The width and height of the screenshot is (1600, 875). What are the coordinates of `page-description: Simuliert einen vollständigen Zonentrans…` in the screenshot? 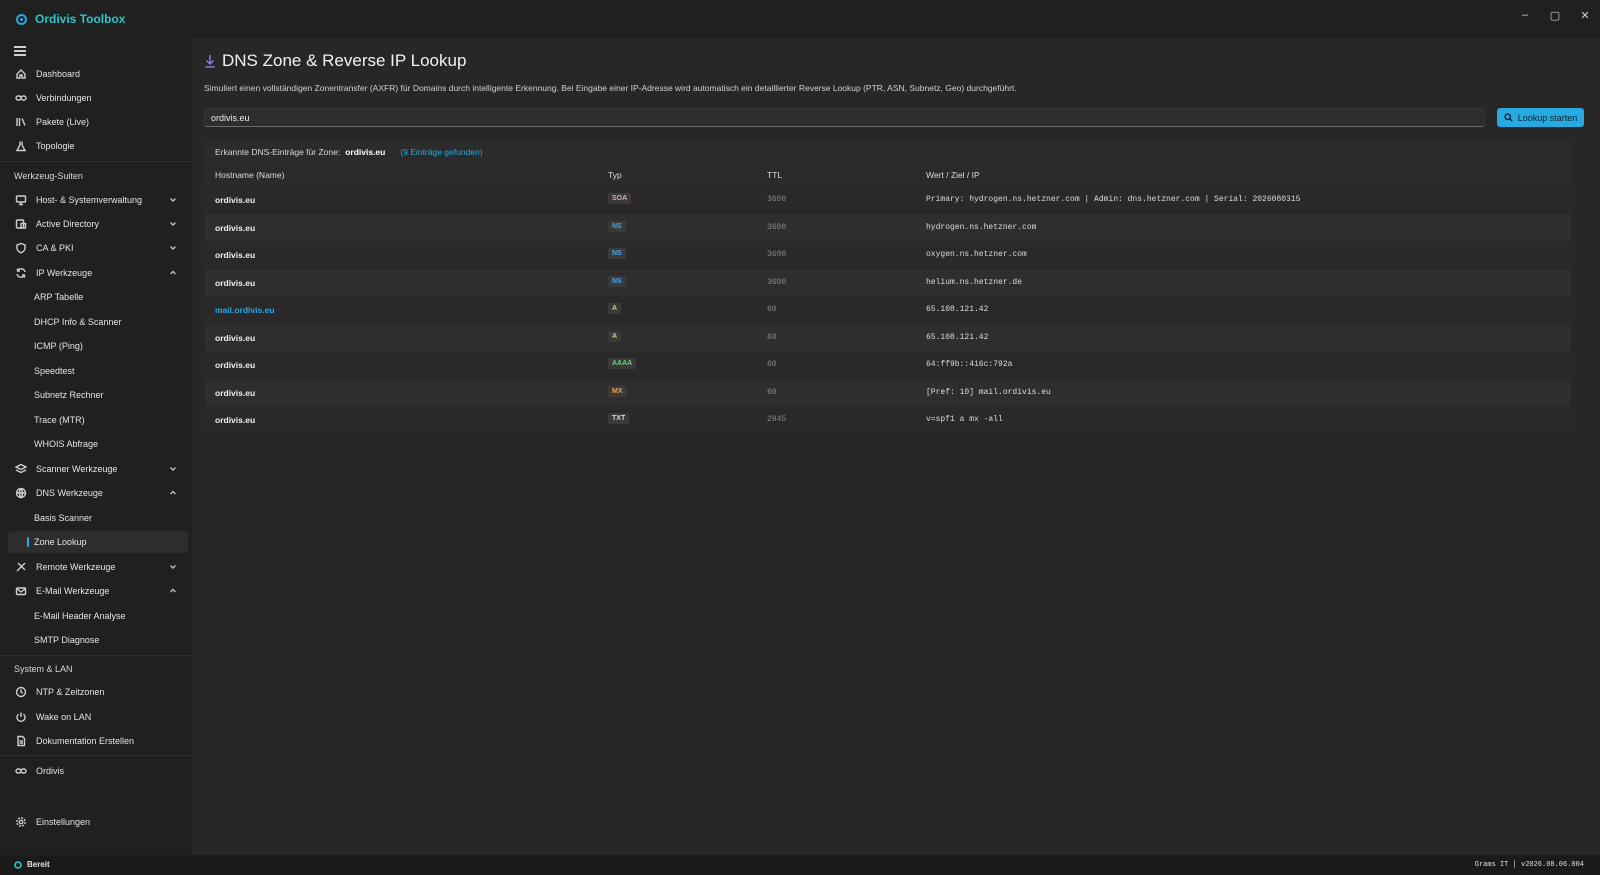 It's located at (610, 88).